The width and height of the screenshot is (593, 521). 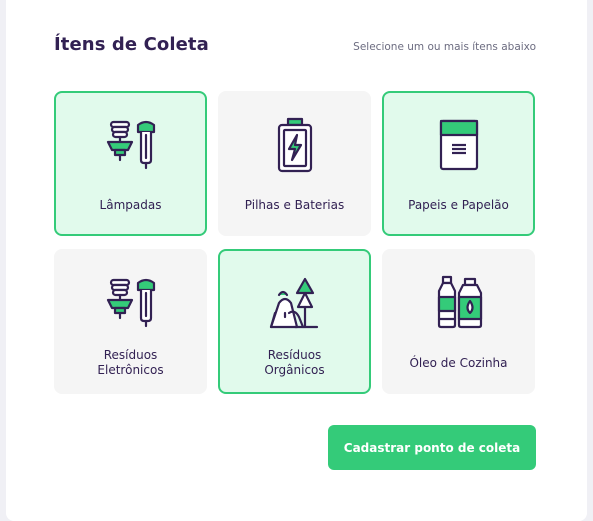 I want to click on item-label: Resíduos Eletrônicos, so click(x=130, y=362).